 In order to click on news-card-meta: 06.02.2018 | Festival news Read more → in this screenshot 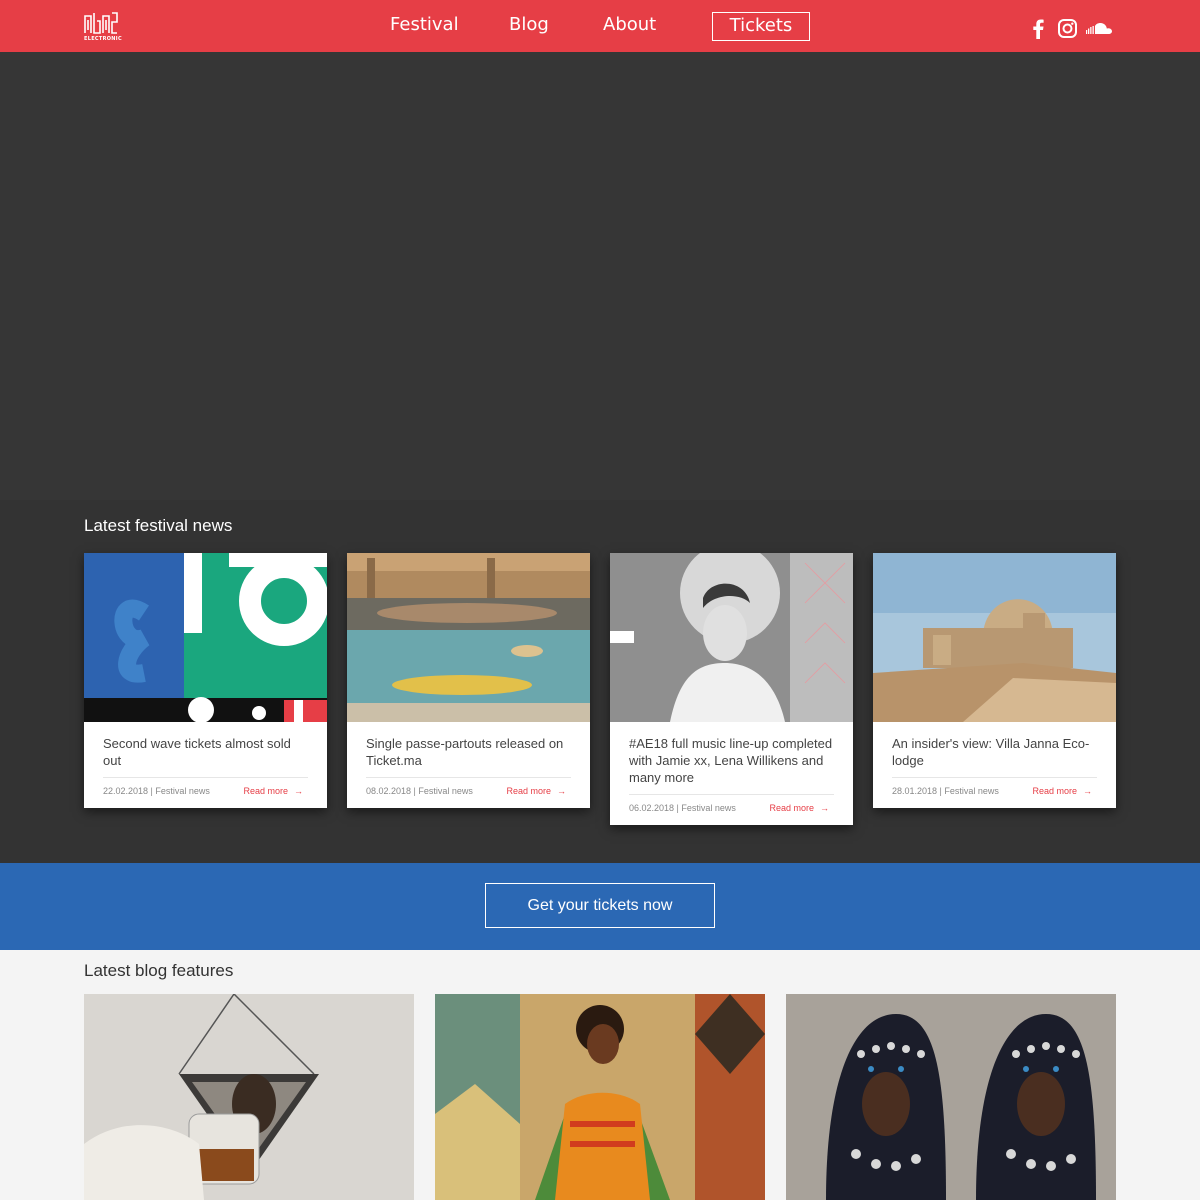, I will do `click(731, 809)`.